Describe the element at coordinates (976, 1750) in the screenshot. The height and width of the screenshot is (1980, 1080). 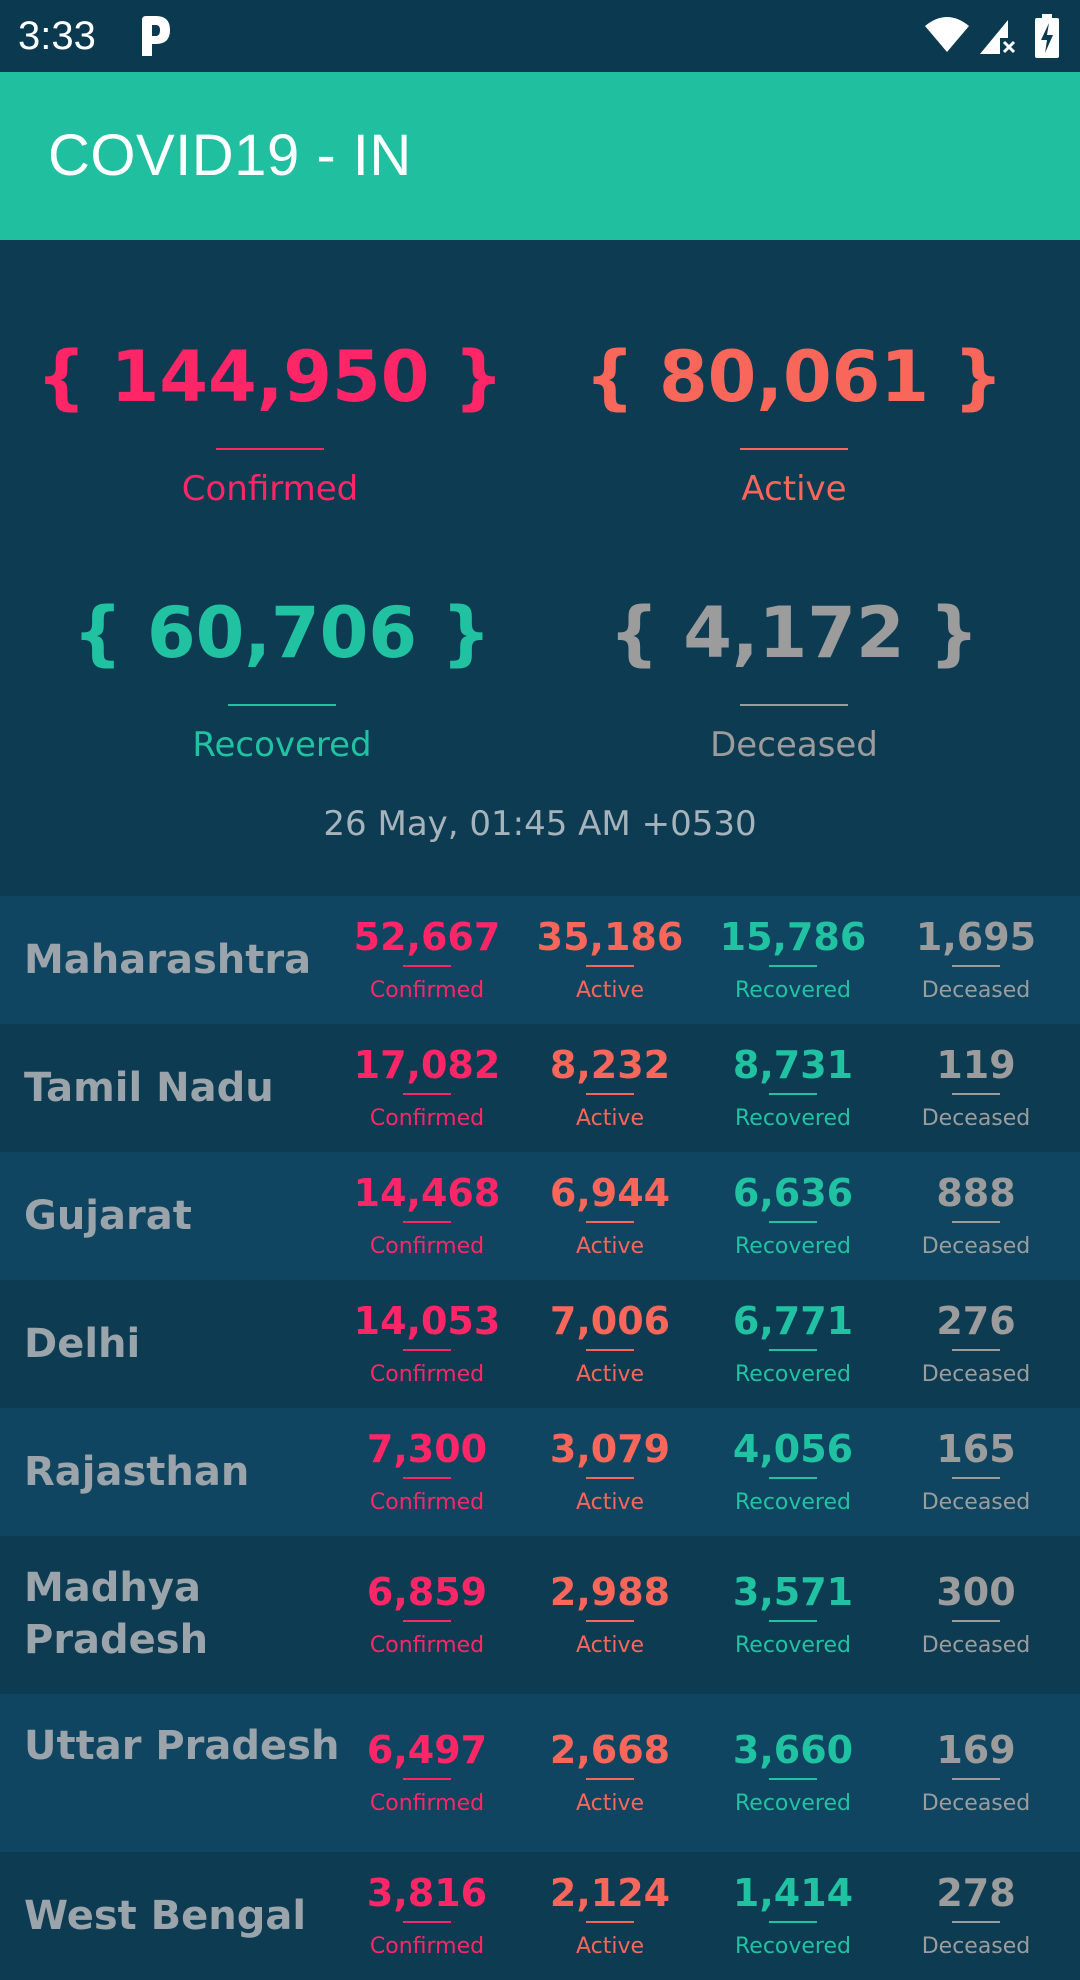
I see `stat-deceased-value: 169` at that location.